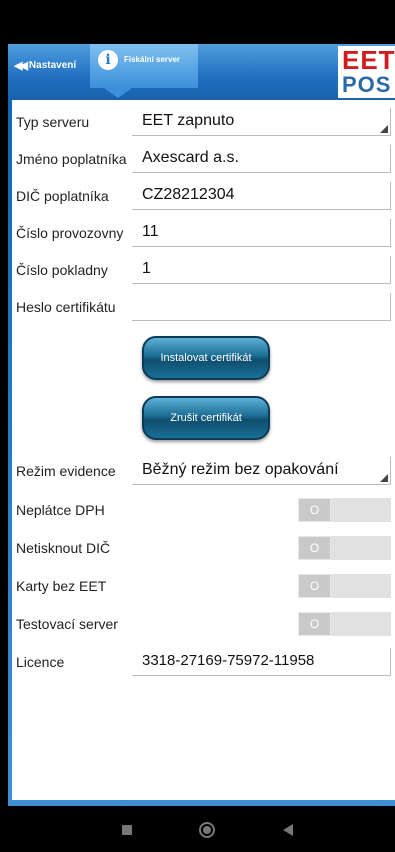 This screenshot has height=852, width=395. Describe the element at coordinates (368, 60) in the screenshot. I see `logo-eet-text: EET` at that location.